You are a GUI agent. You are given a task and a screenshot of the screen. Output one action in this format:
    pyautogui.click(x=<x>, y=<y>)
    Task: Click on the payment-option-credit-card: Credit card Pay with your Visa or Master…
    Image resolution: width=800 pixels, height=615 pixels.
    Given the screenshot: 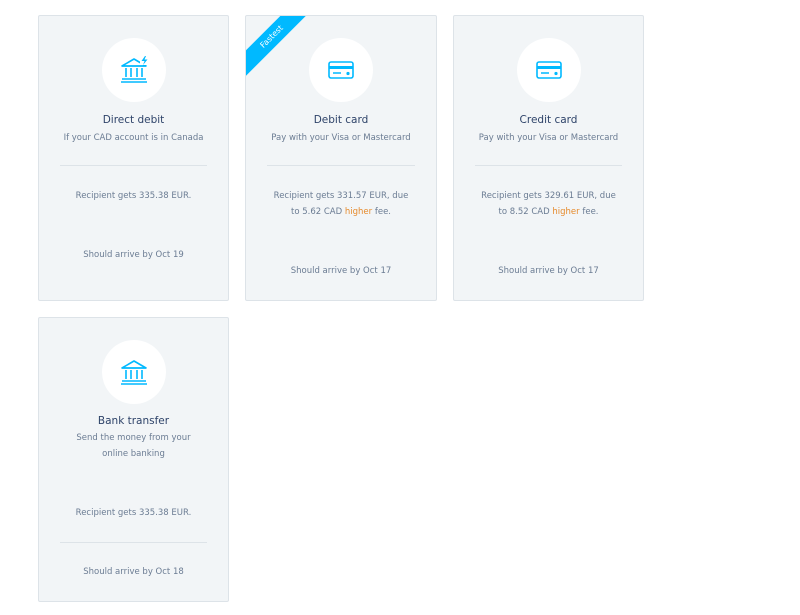 What is the action you would take?
    pyautogui.click(x=548, y=158)
    